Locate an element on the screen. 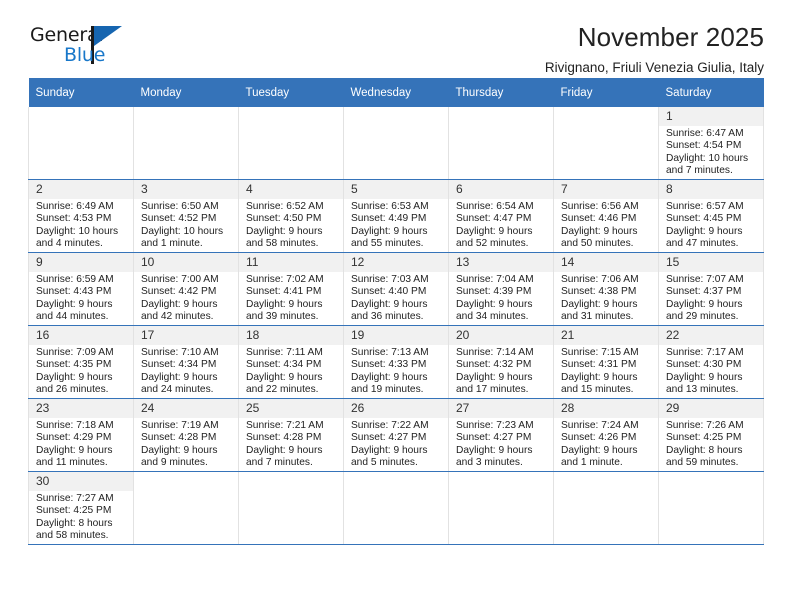 This screenshot has height=612, width=792. daylight-text: Daylight: 9 hours and 52 minutes. is located at coordinates (494, 237).